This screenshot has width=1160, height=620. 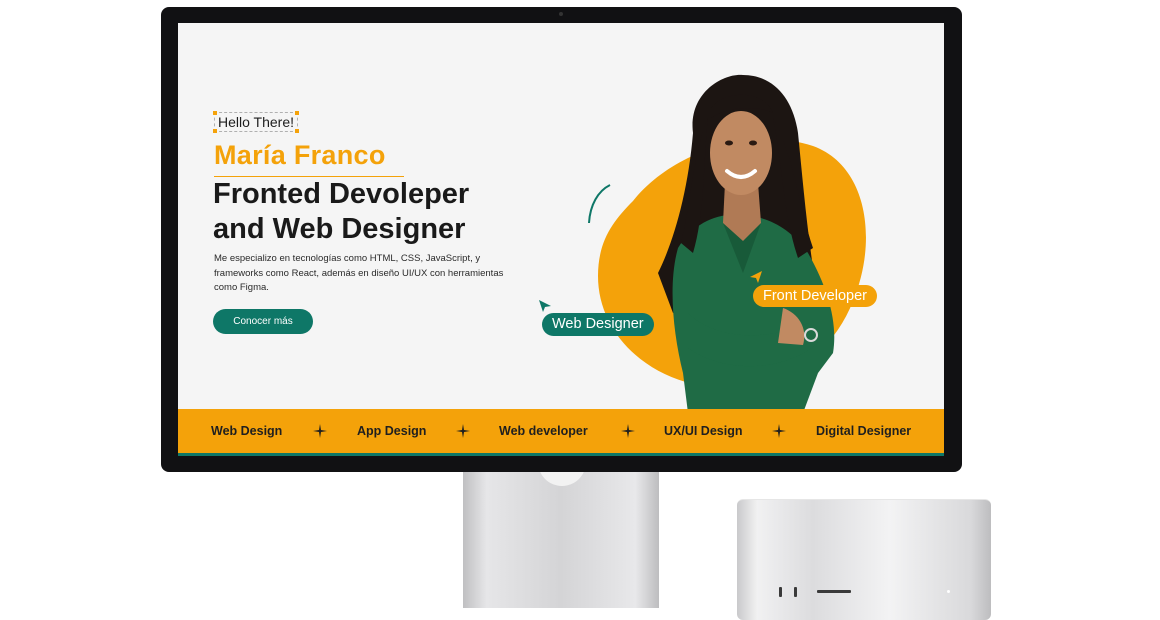 I want to click on monitor-stand, so click(x=561, y=538).